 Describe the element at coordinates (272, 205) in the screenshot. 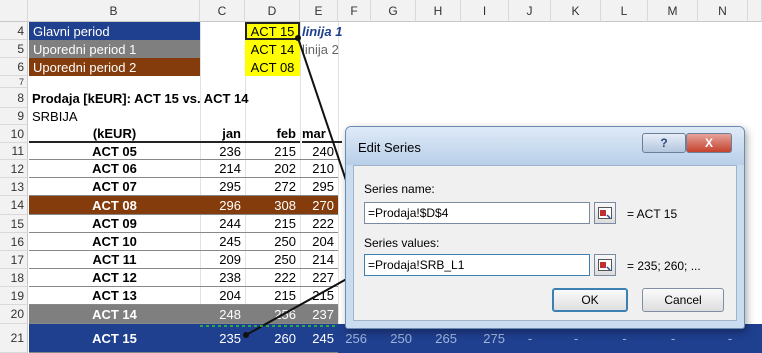

I see `table-value-feb: 308` at that location.